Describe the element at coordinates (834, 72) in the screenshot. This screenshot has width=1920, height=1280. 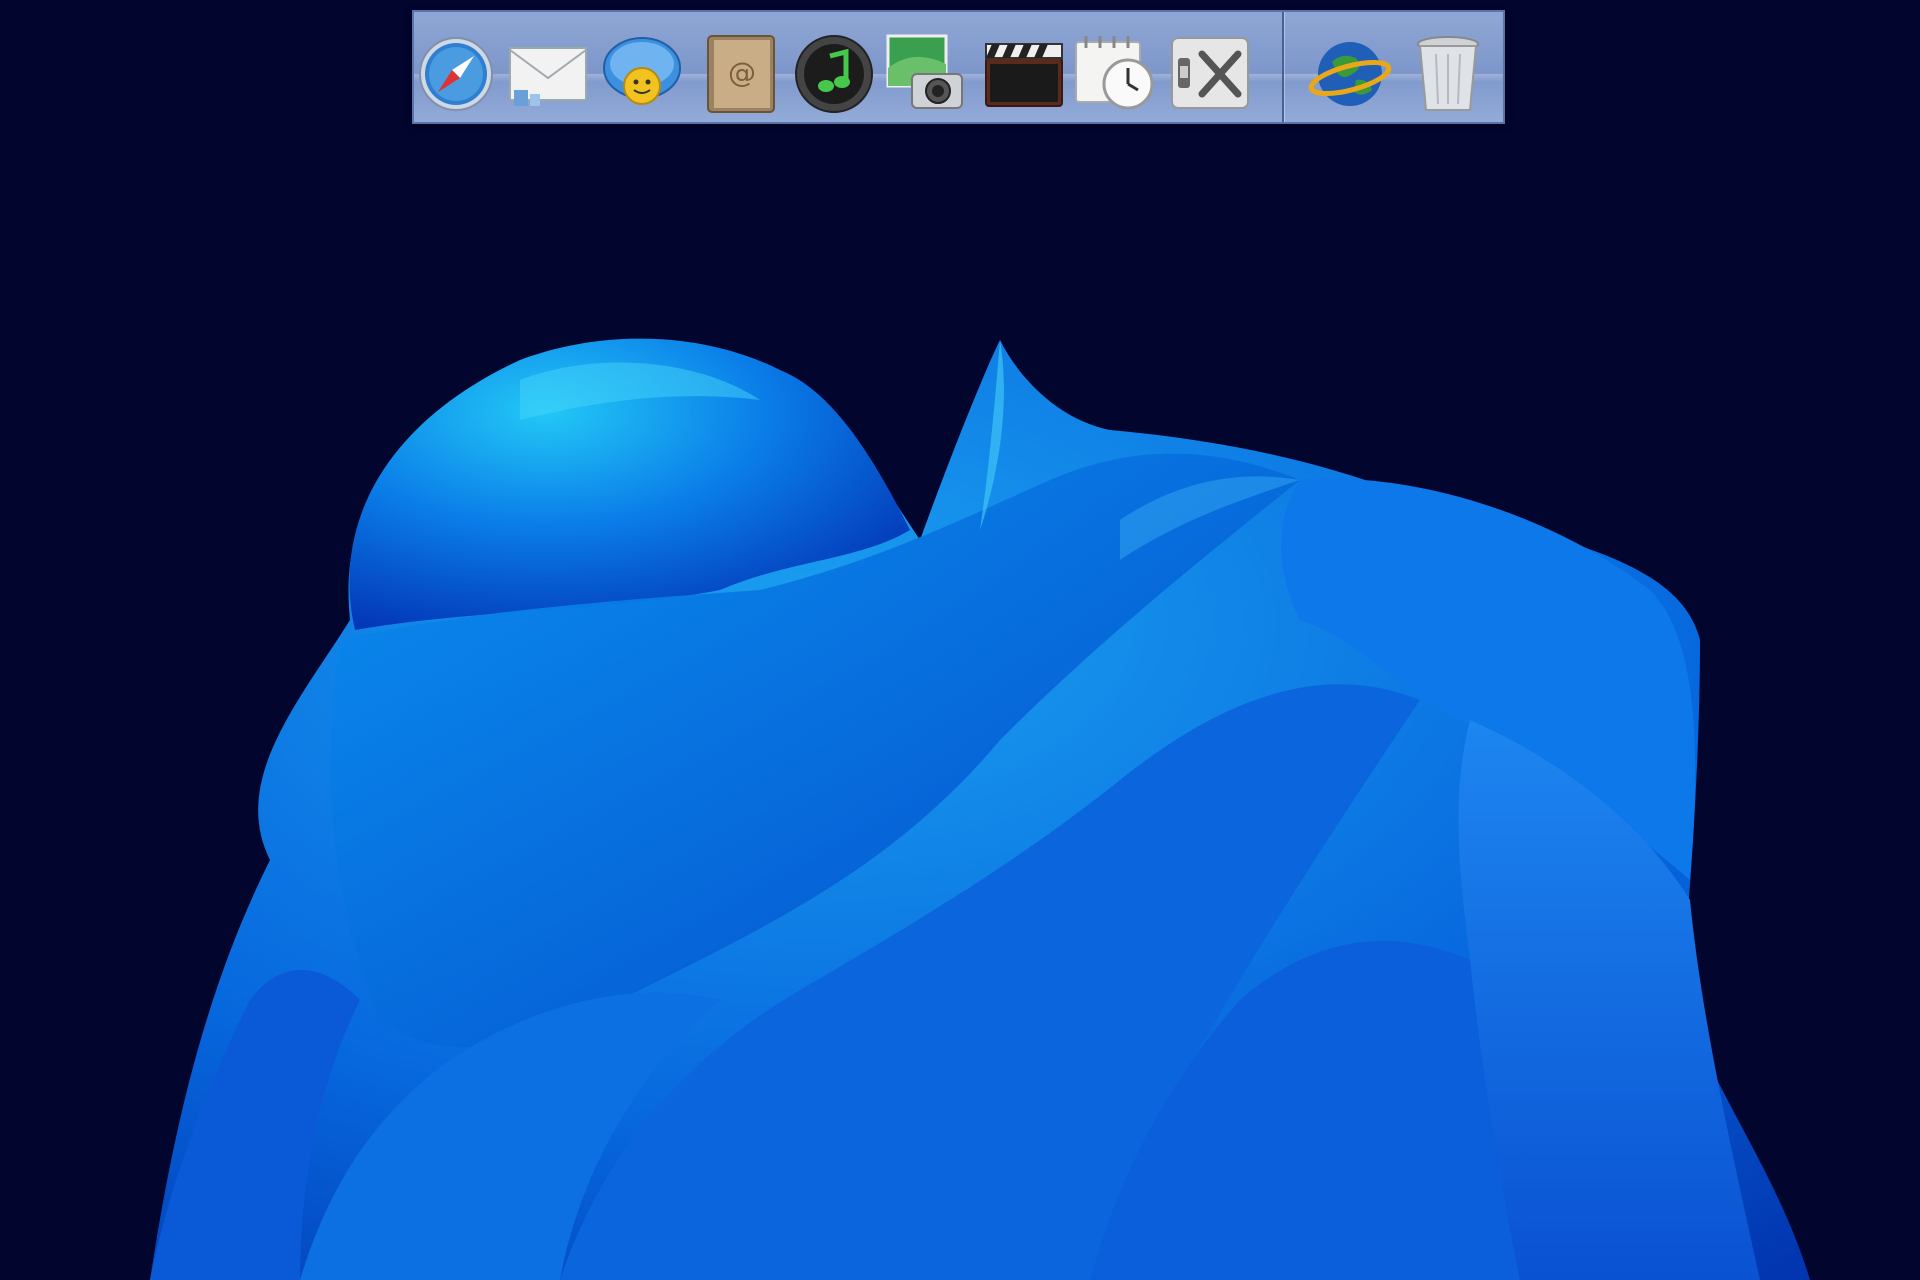
I see `music-note-icon` at that location.